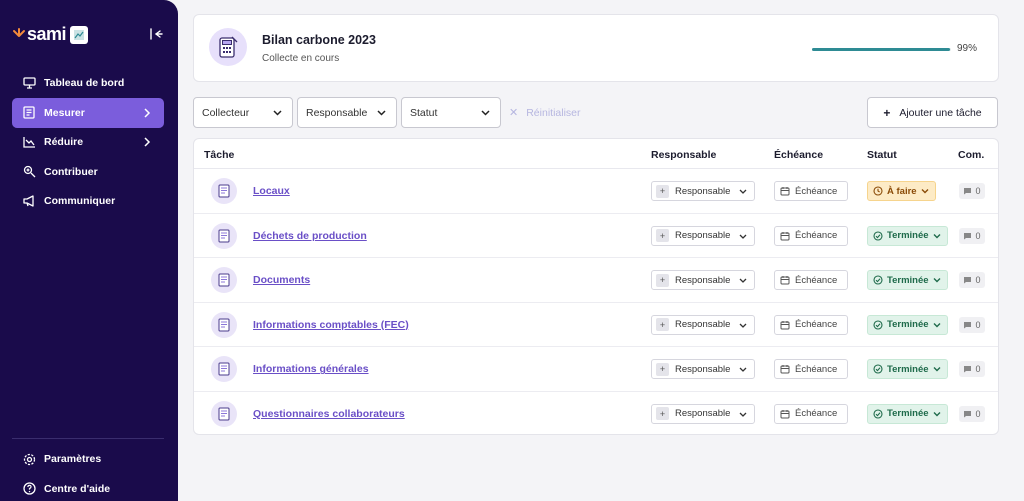 This screenshot has width=1024, height=501. Describe the element at coordinates (156, 34) in the screenshot. I see `collapse-sidebar-icon` at that location.